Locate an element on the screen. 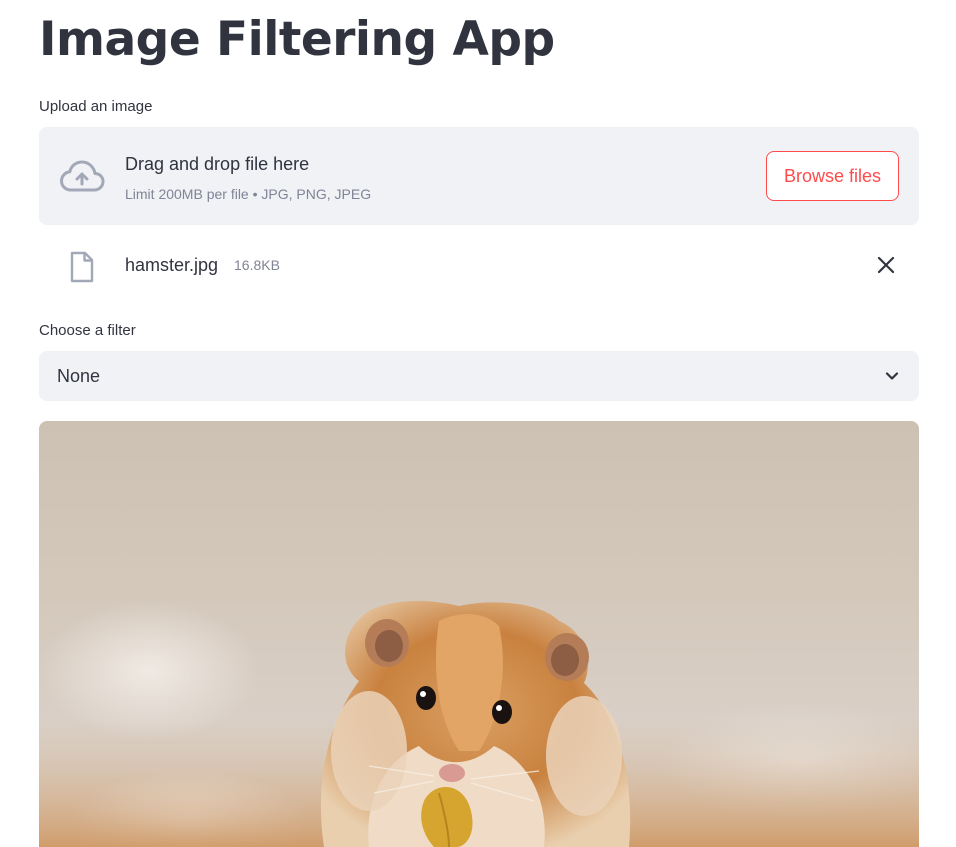 This screenshot has height=847, width=956. dropzone-title: Drag and drop file here is located at coordinates (217, 164).